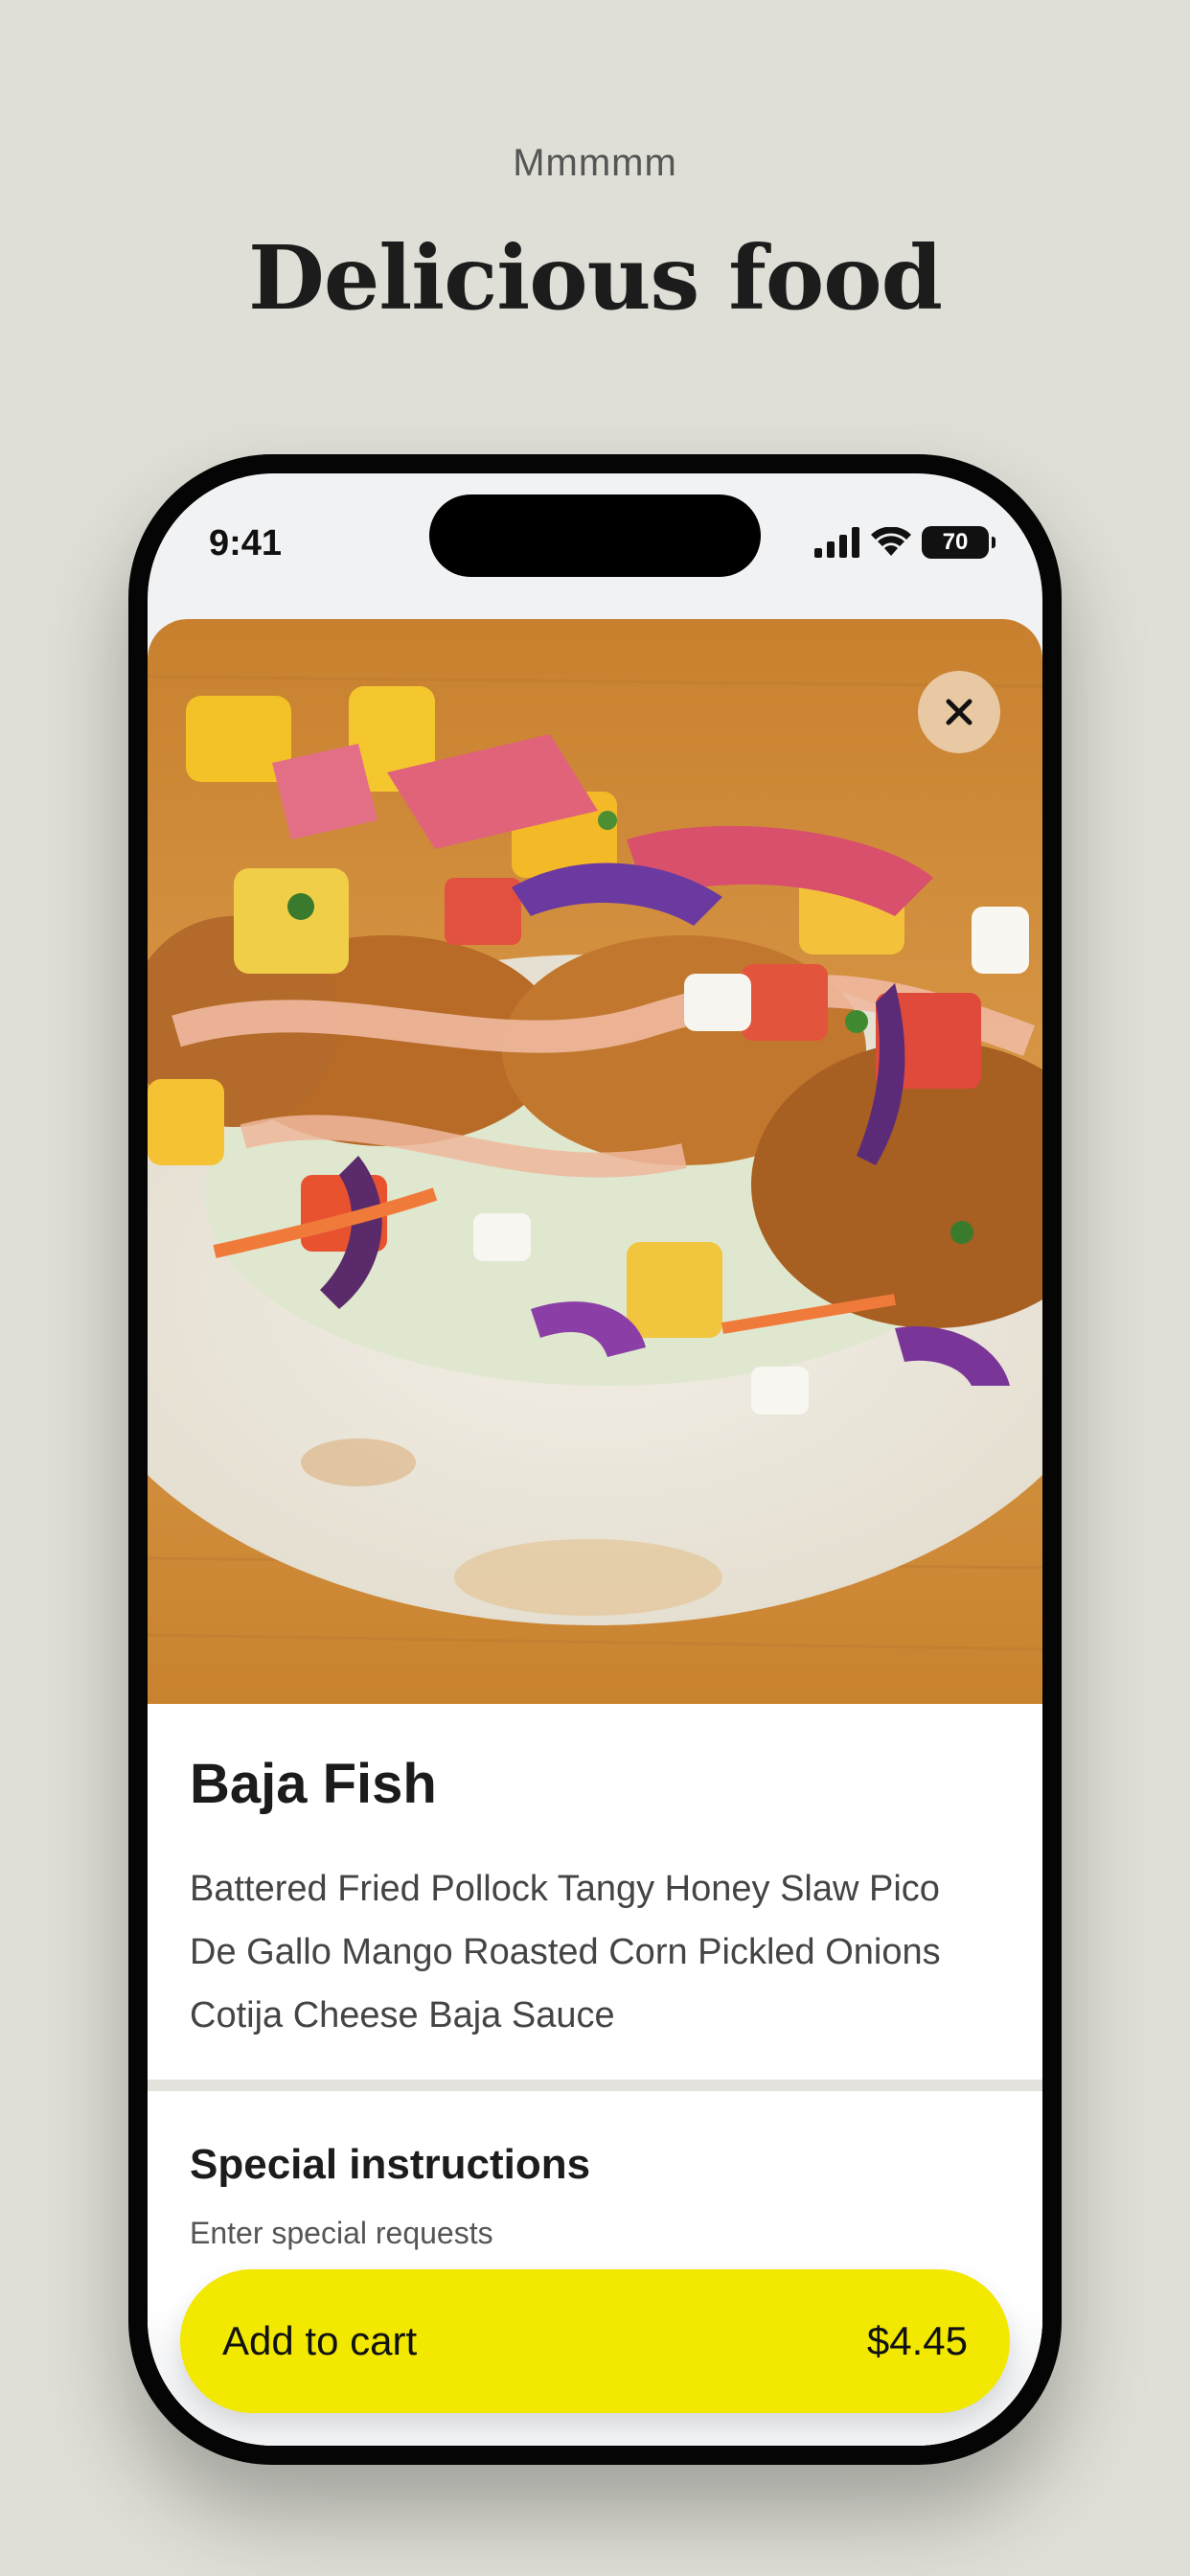  Describe the element at coordinates (320, 2340) in the screenshot. I see `add-to-cart-label: Add to cart` at that location.